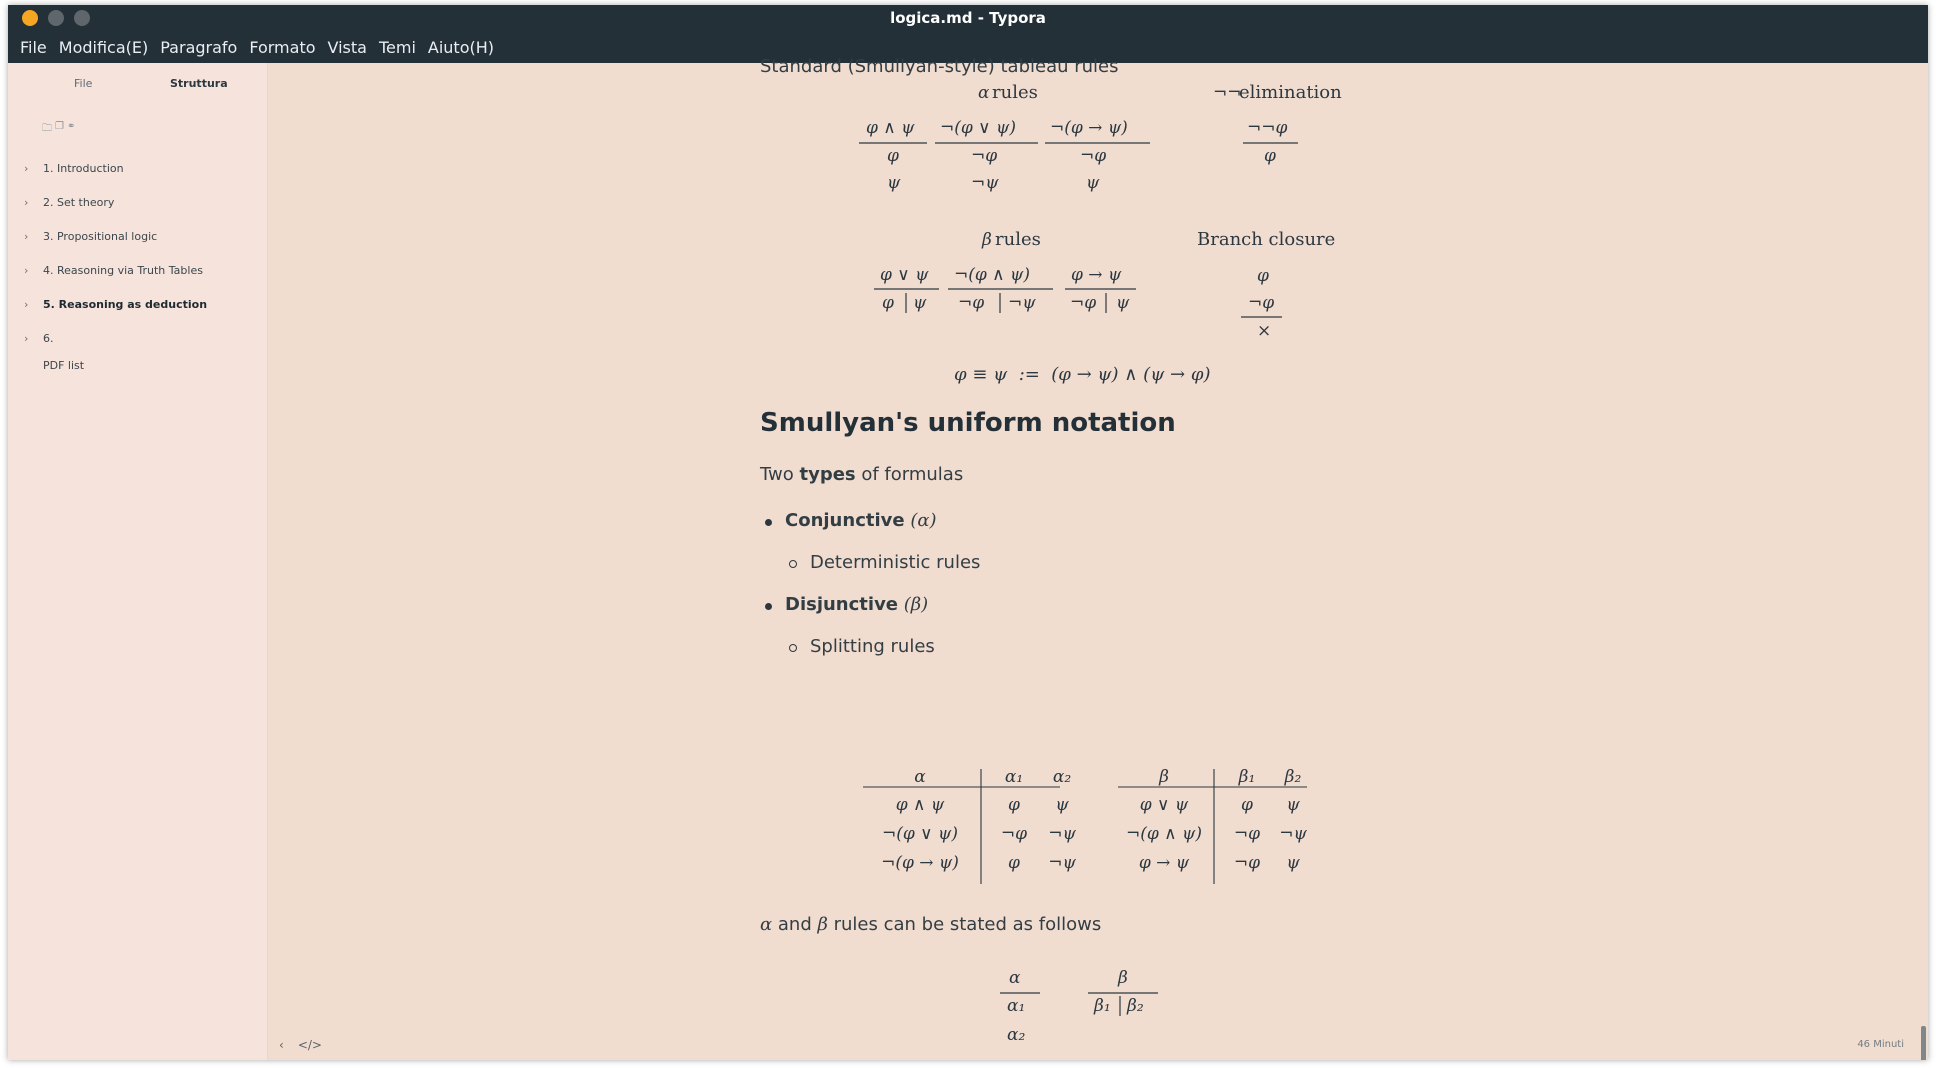 Image resolution: width=1936 pixels, height=1068 pixels. What do you see at coordinates (461, 47) in the screenshot?
I see `menu-help: Aiuto(H)` at bounding box center [461, 47].